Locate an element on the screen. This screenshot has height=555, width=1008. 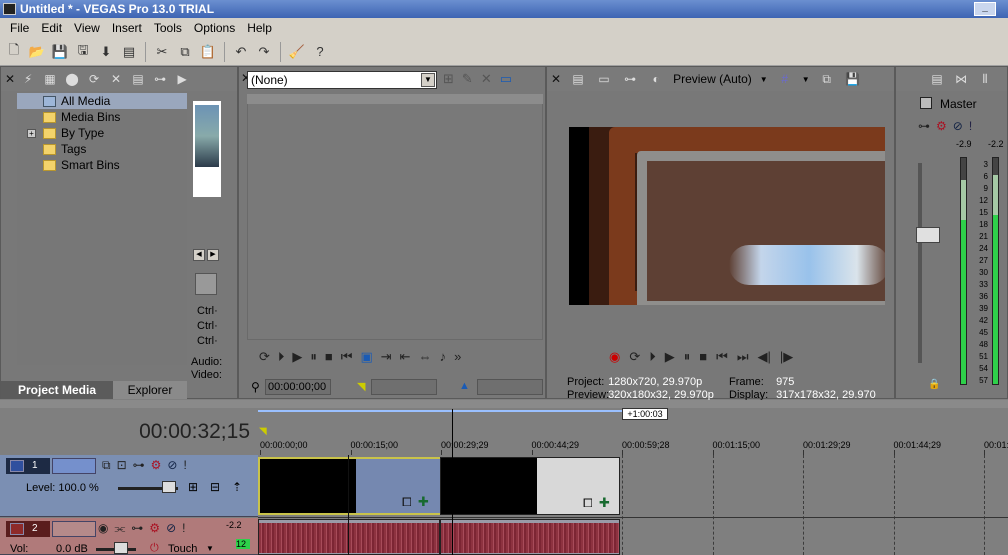
minimize-button: _ is located at coordinates (985, 9).